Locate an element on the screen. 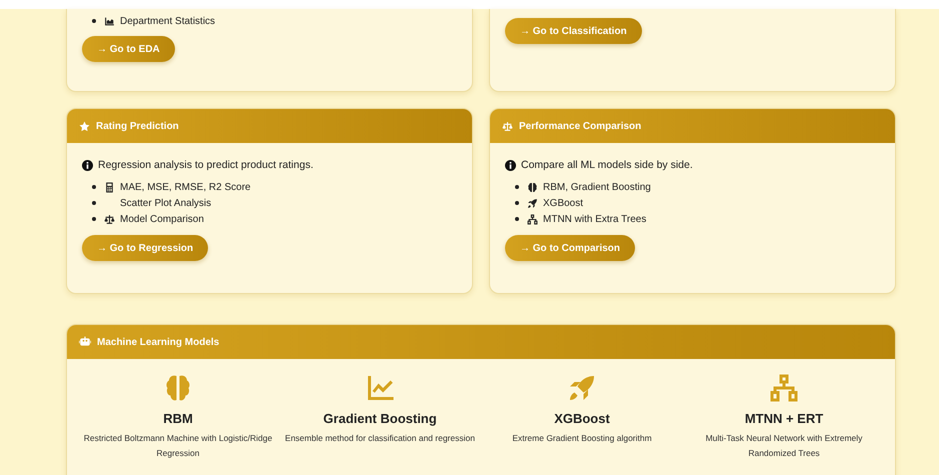  model-name: MTNN + ERT is located at coordinates (784, 418).